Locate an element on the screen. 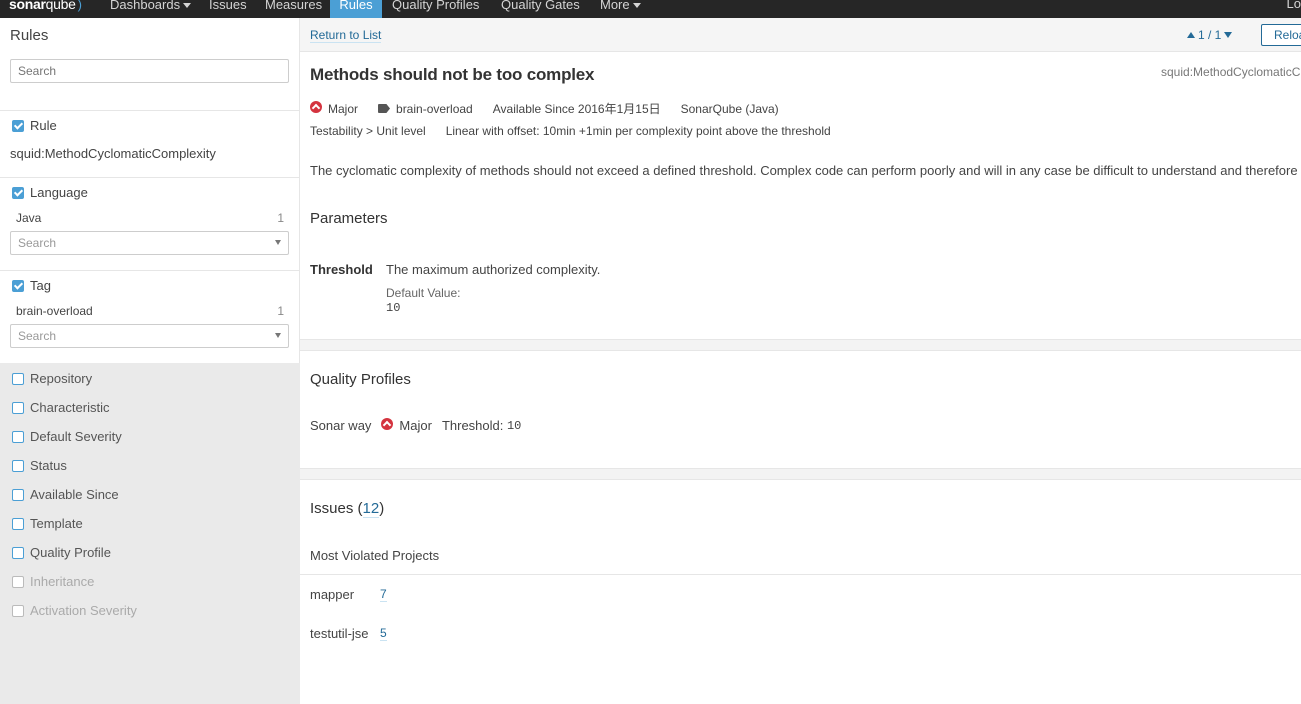 The height and width of the screenshot is (704, 1301). project-name: mapper is located at coordinates (332, 594).